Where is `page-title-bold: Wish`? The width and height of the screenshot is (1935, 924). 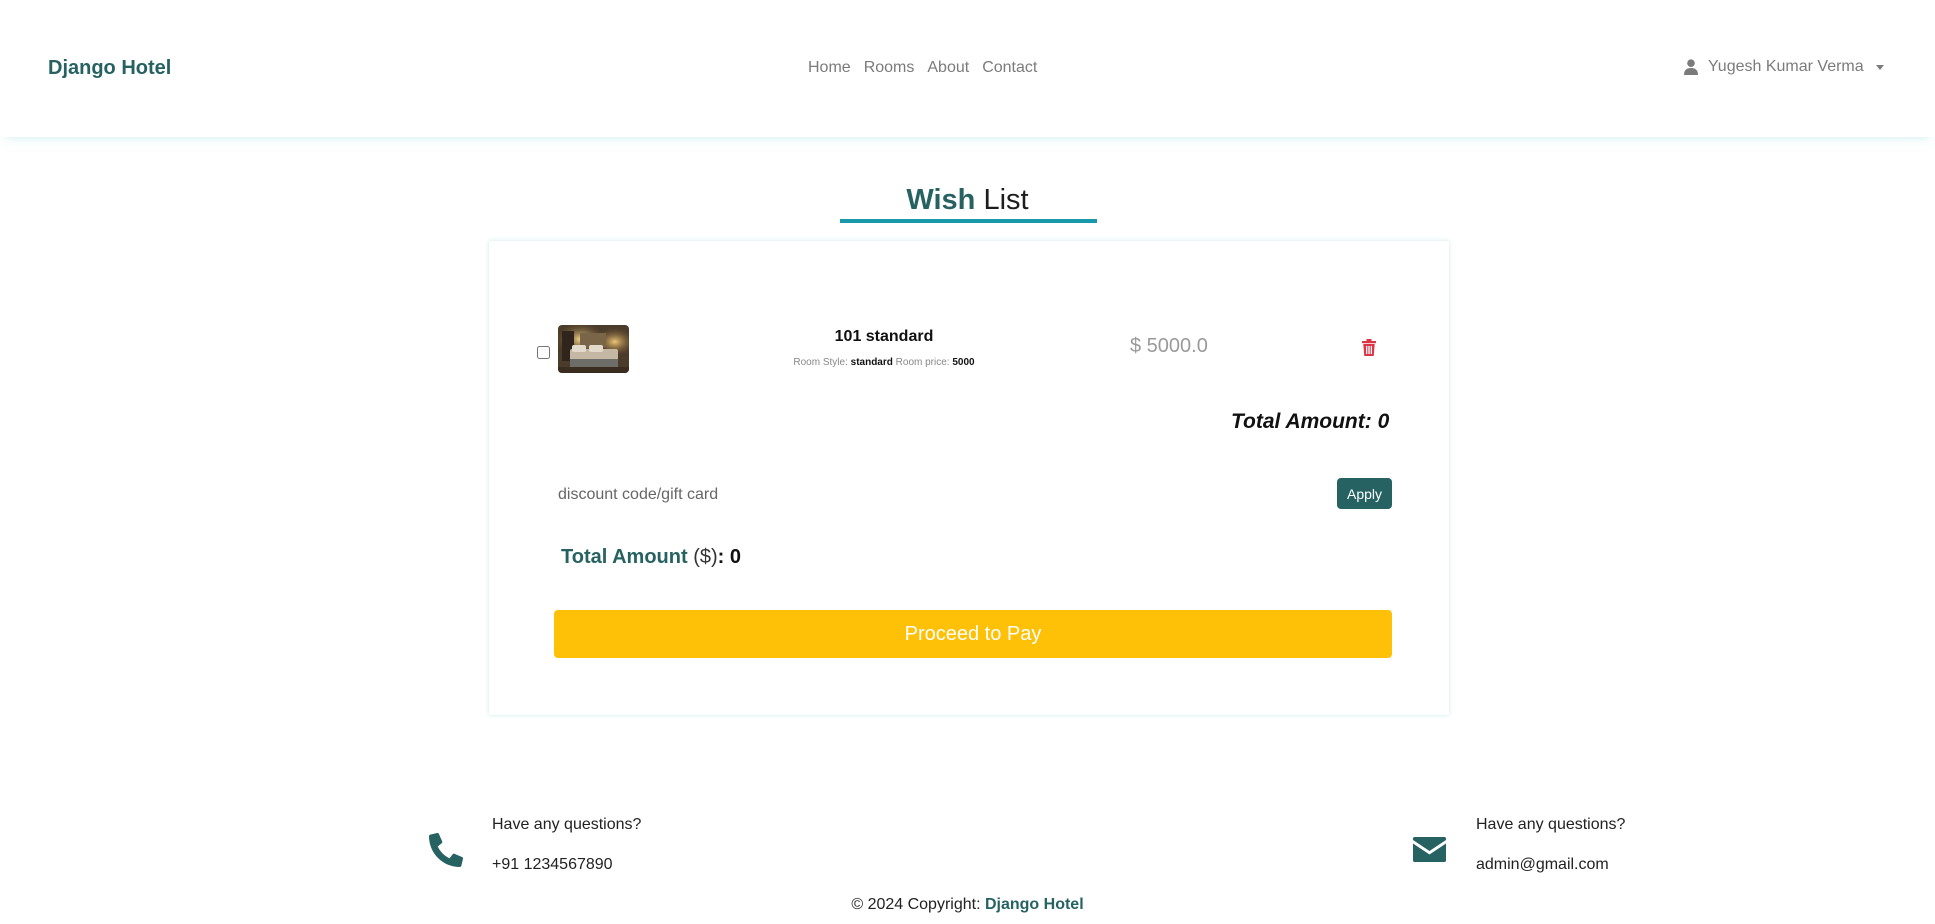 page-title-bold: Wish is located at coordinates (941, 200).